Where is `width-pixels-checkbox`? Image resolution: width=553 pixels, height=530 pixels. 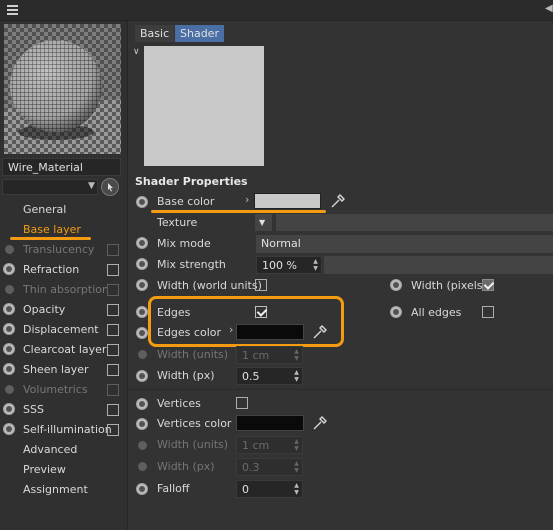 width-pixels-checkbox is located at coordinates (488, 285).